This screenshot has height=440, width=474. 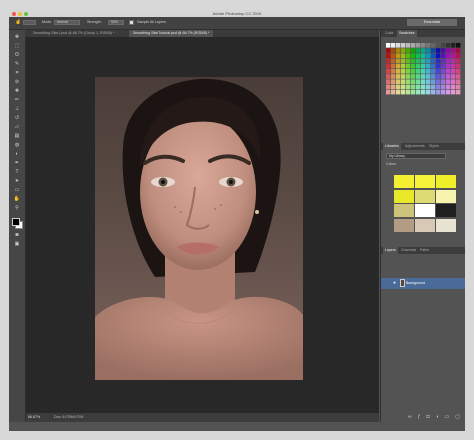 I want to click on new-layer-icon: ▢, so click(x=460, y=417).